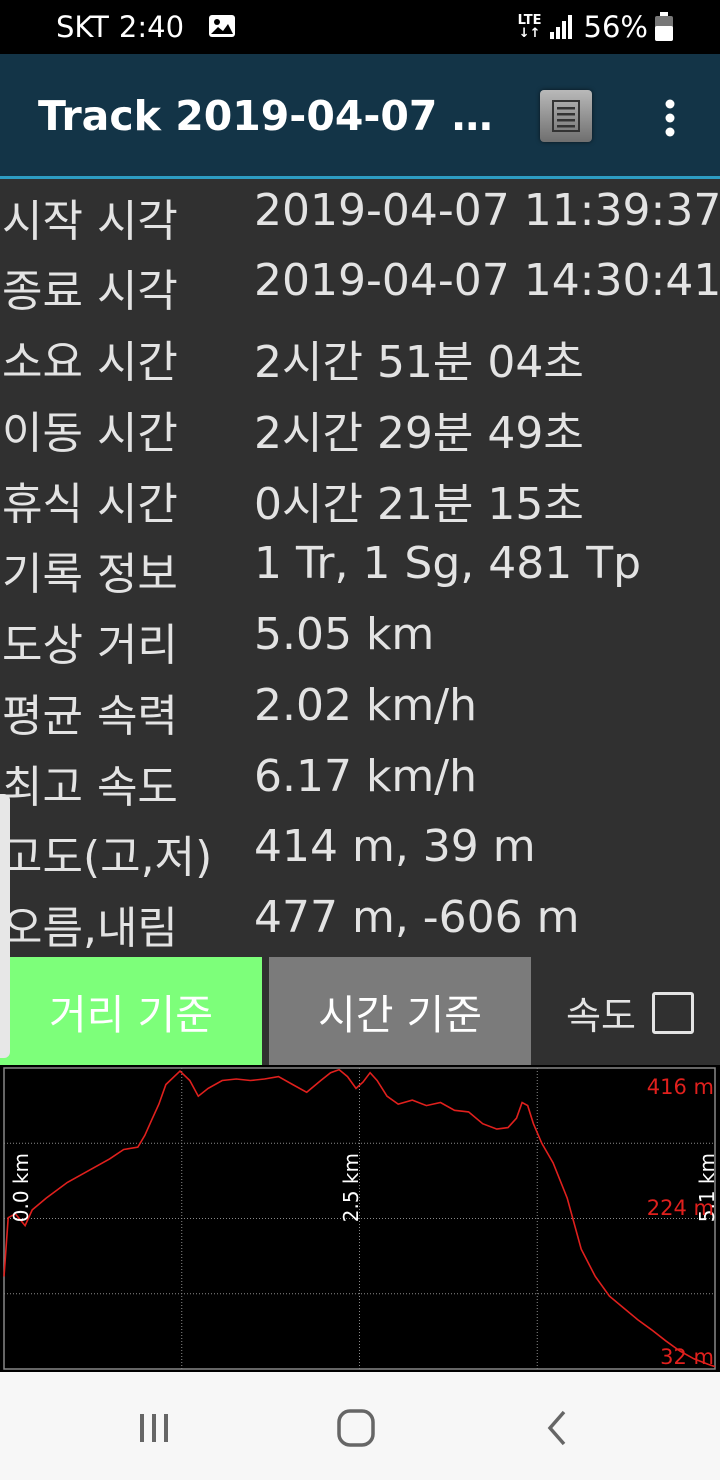 This screenshot has height=1480, width=720. Describe the element at coordinates (448, 563) in the screenshot. I see `info-value: 1 Tr, 1 Sg, 481 Tp` at that location.